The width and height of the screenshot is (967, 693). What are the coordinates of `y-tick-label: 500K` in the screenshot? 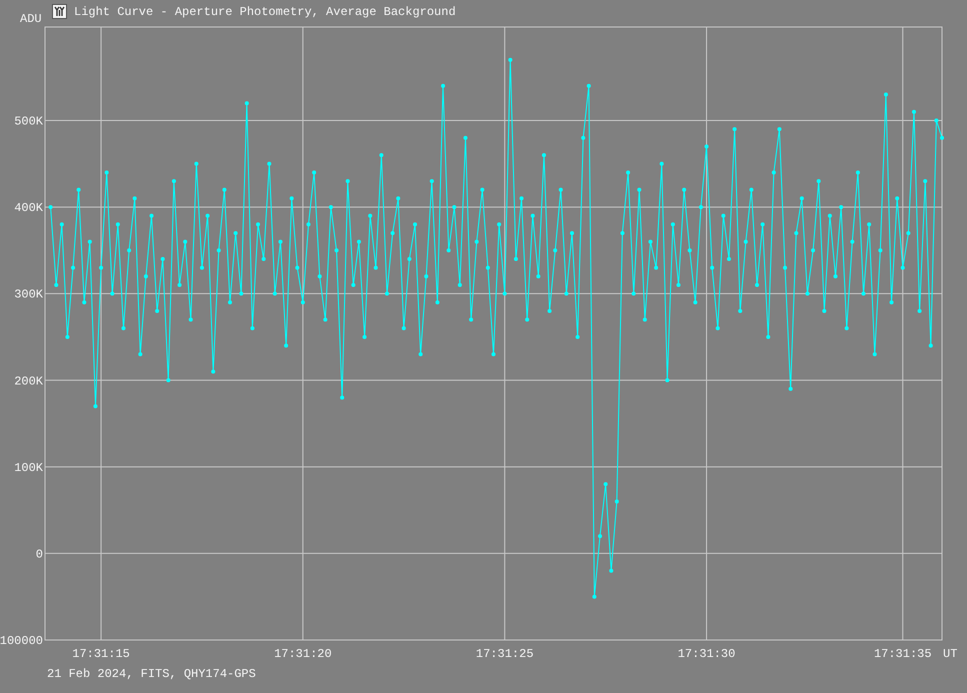 It's located at (28, 121).